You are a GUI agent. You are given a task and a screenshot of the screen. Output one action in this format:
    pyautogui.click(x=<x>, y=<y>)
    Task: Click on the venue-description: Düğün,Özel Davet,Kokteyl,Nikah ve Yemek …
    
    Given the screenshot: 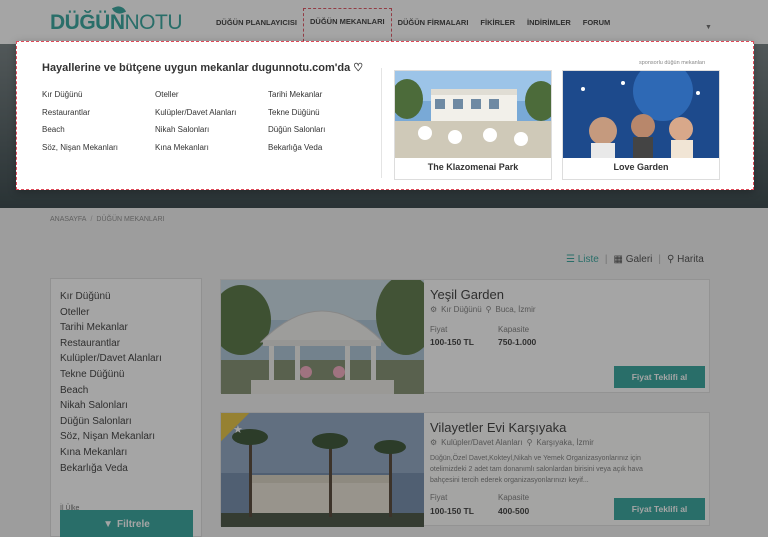 What is the action you would take?
    pyautogui.click(x=536, y=469)
    